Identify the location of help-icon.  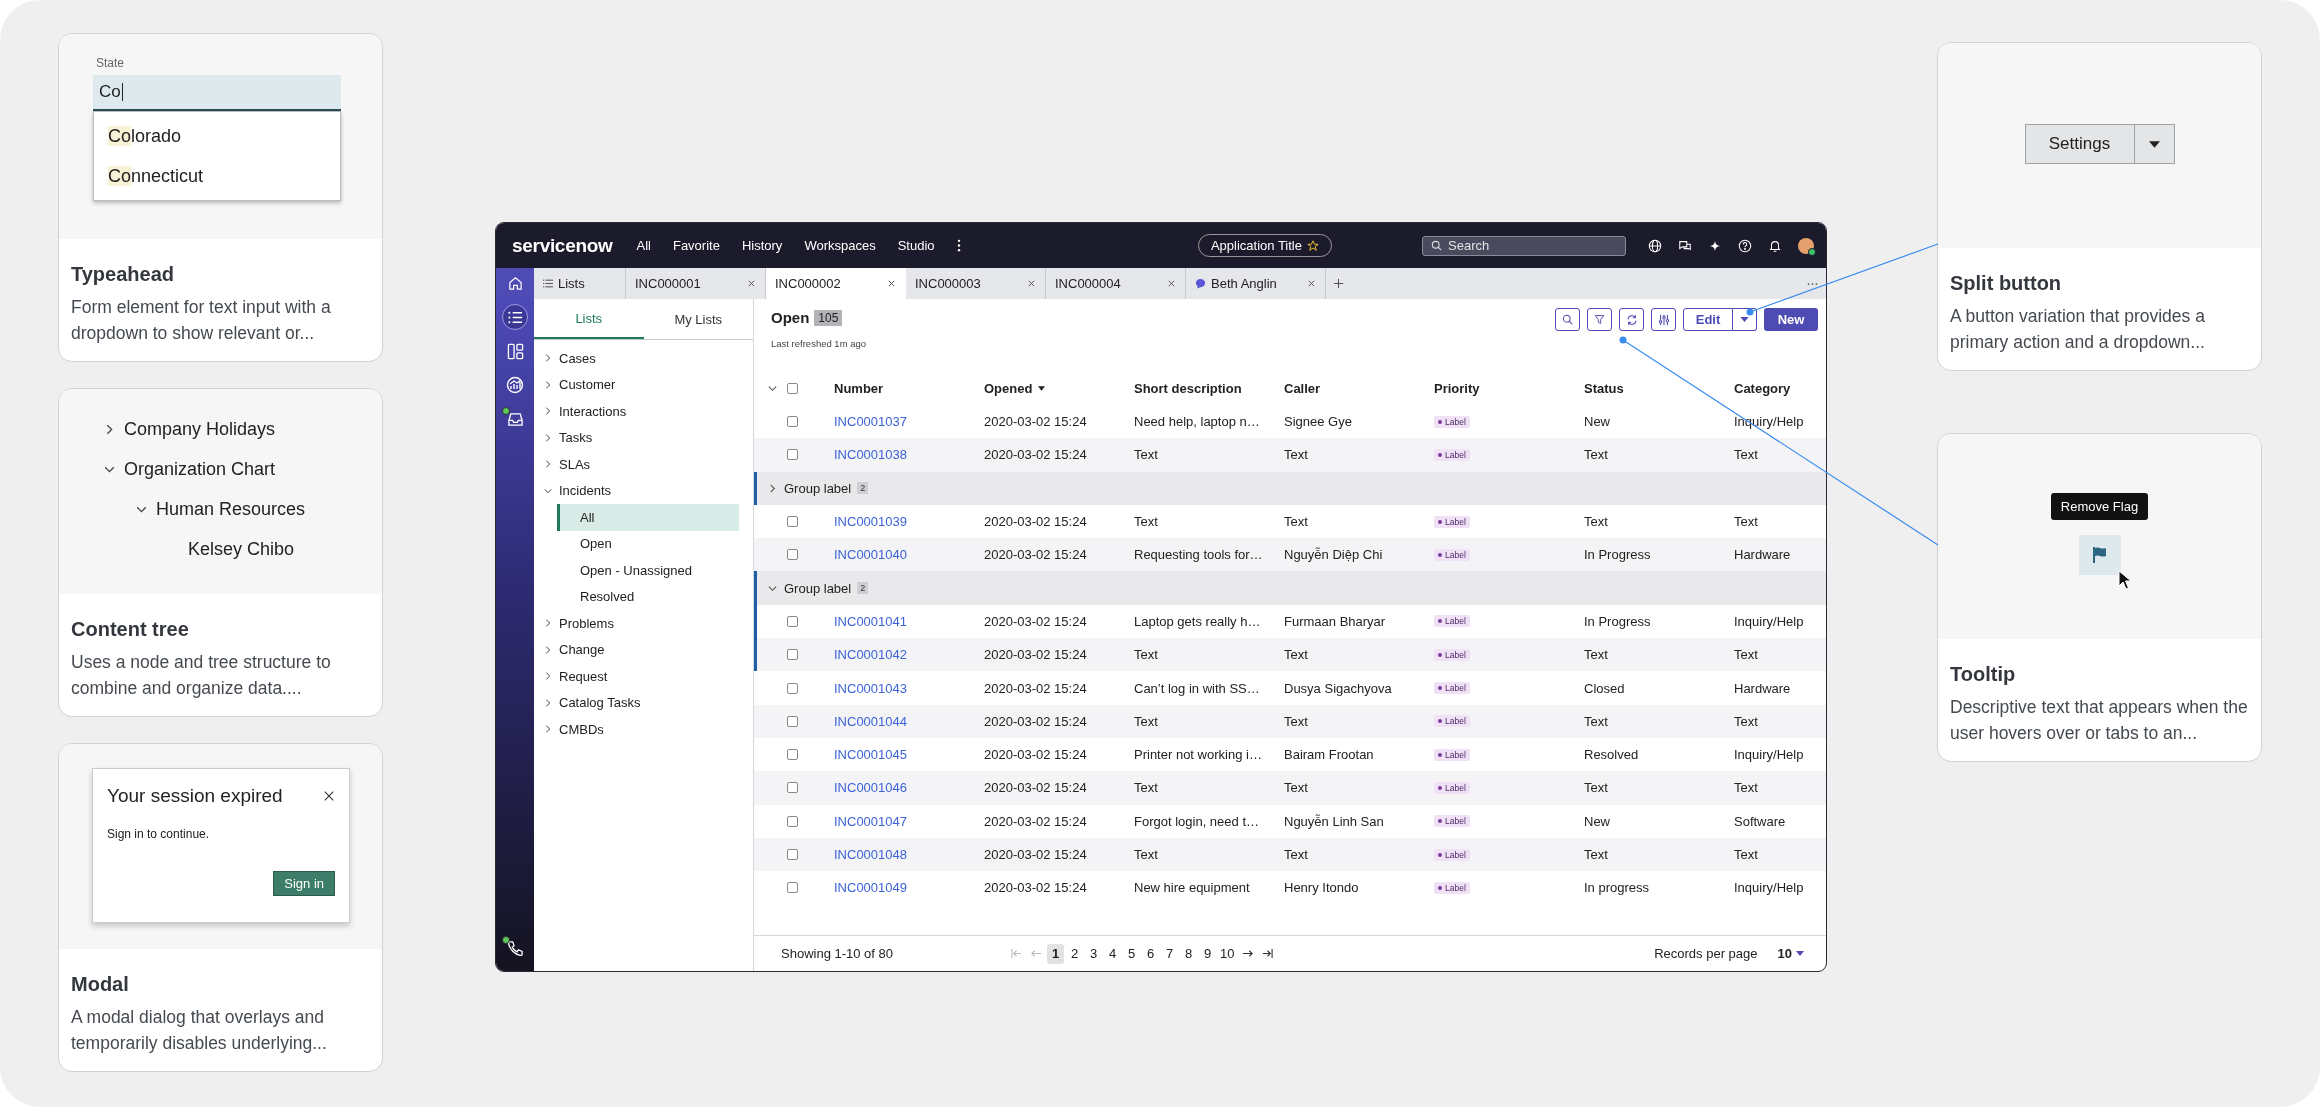
(1745, 245).